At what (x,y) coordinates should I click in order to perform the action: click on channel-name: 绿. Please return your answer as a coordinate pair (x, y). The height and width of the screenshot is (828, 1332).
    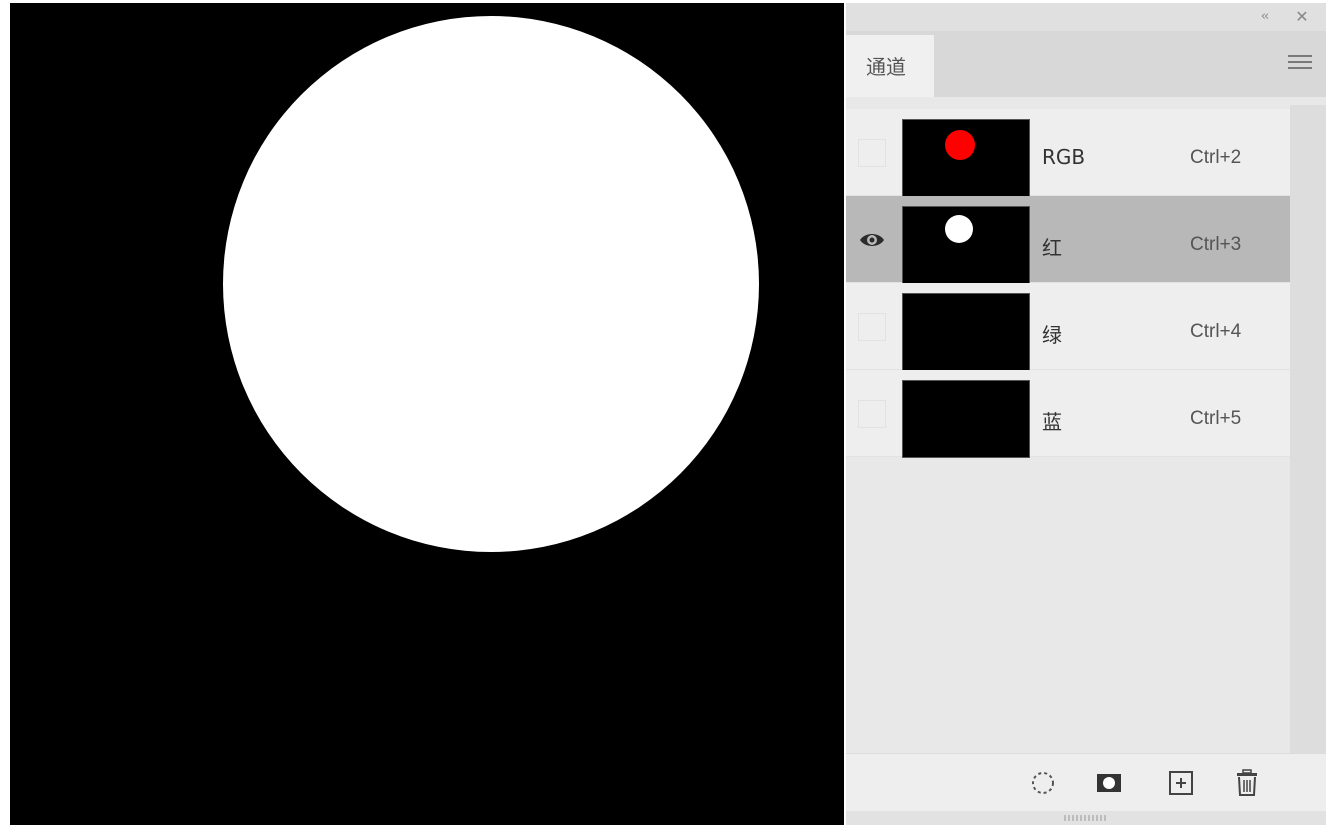
    Looking at the image, I should click on (1052, 335).